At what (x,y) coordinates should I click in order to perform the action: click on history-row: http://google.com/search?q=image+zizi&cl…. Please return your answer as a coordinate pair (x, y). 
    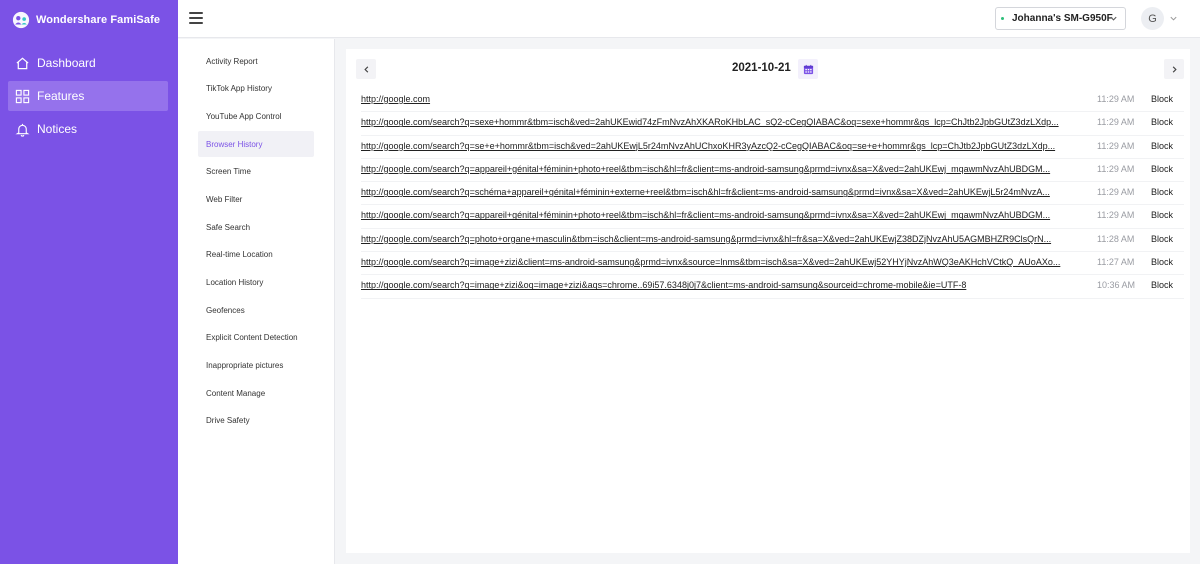
    Looking at the image, I should click on (772, 264).